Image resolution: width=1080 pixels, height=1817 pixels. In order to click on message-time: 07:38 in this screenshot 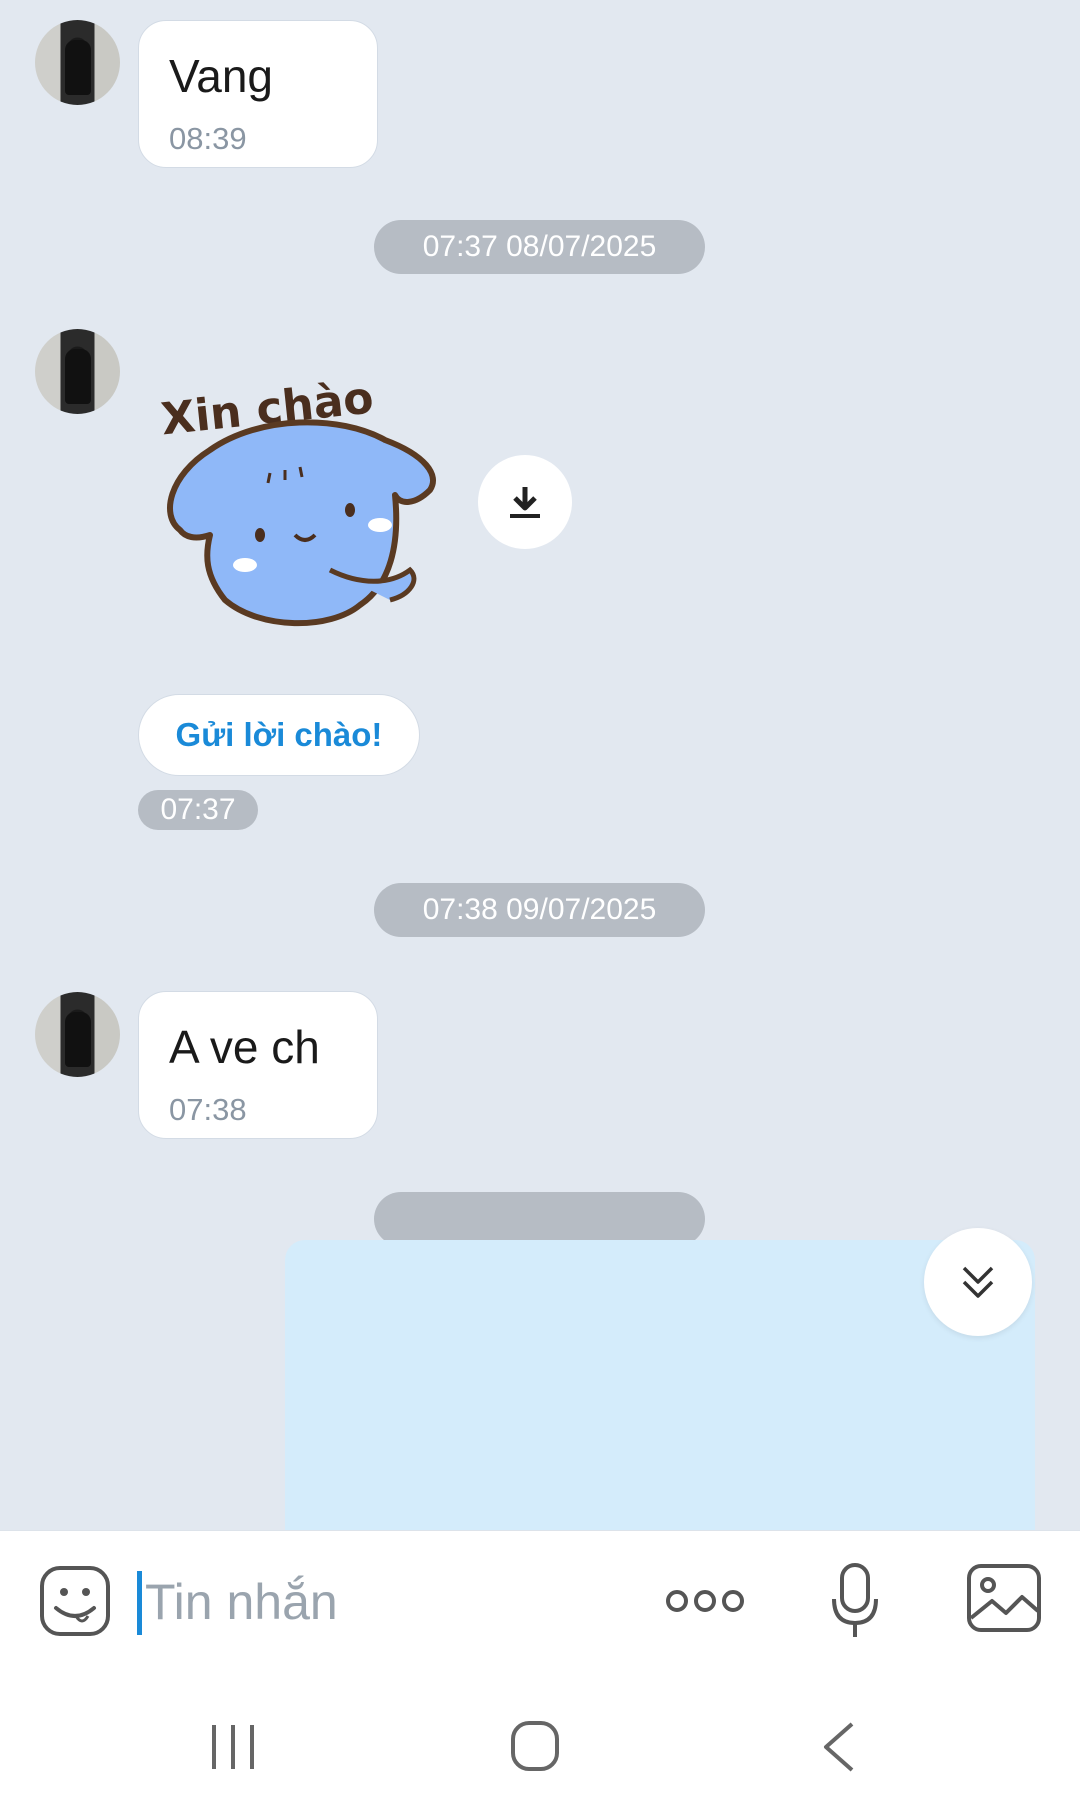, I will do `click(208, 1109)`.